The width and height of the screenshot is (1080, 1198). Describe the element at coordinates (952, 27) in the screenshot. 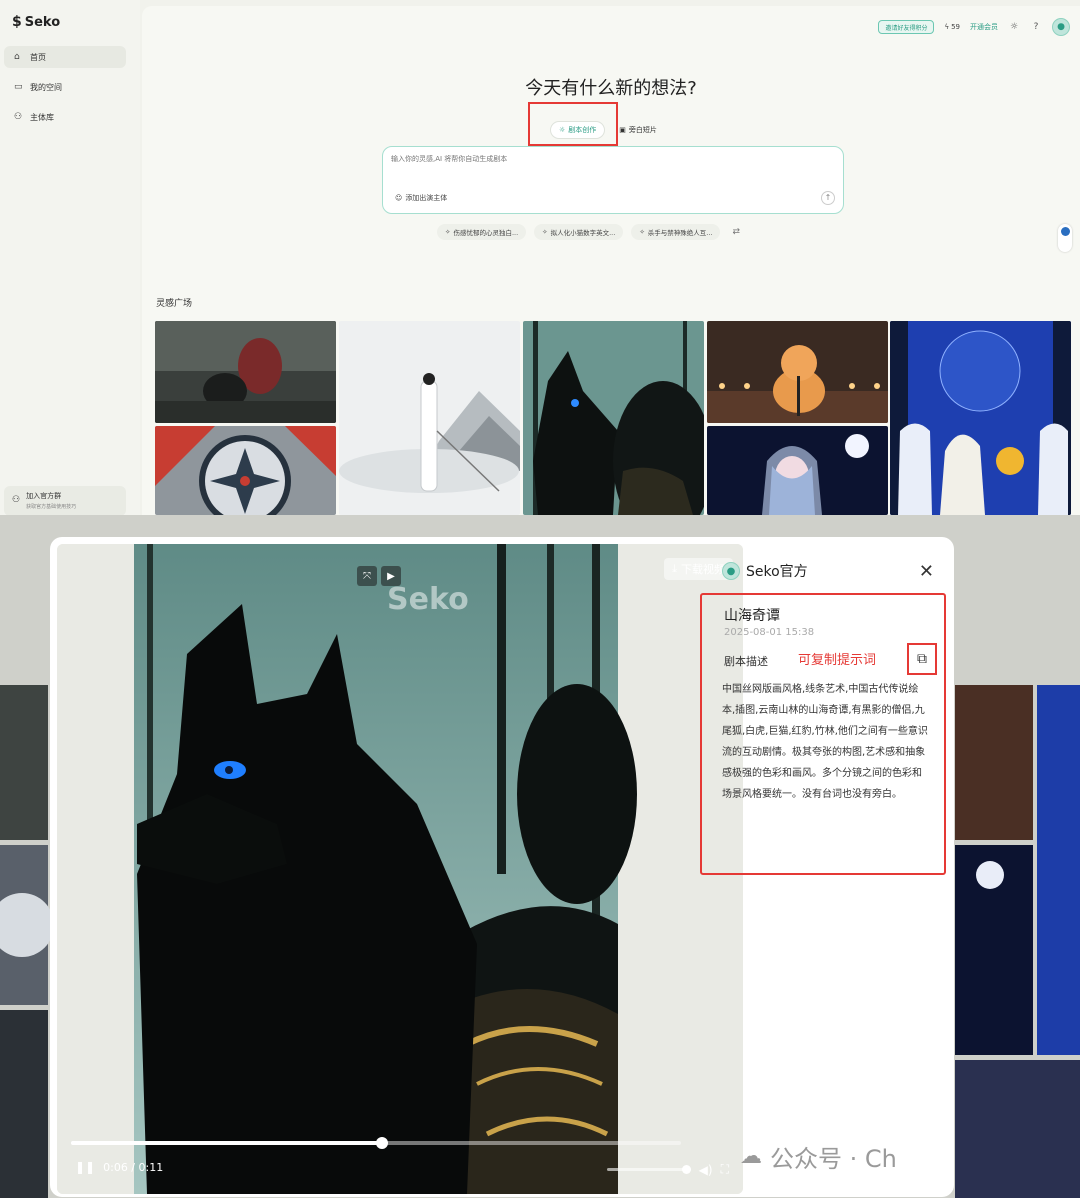

I see `credits-display: ϟ 59` at that location.